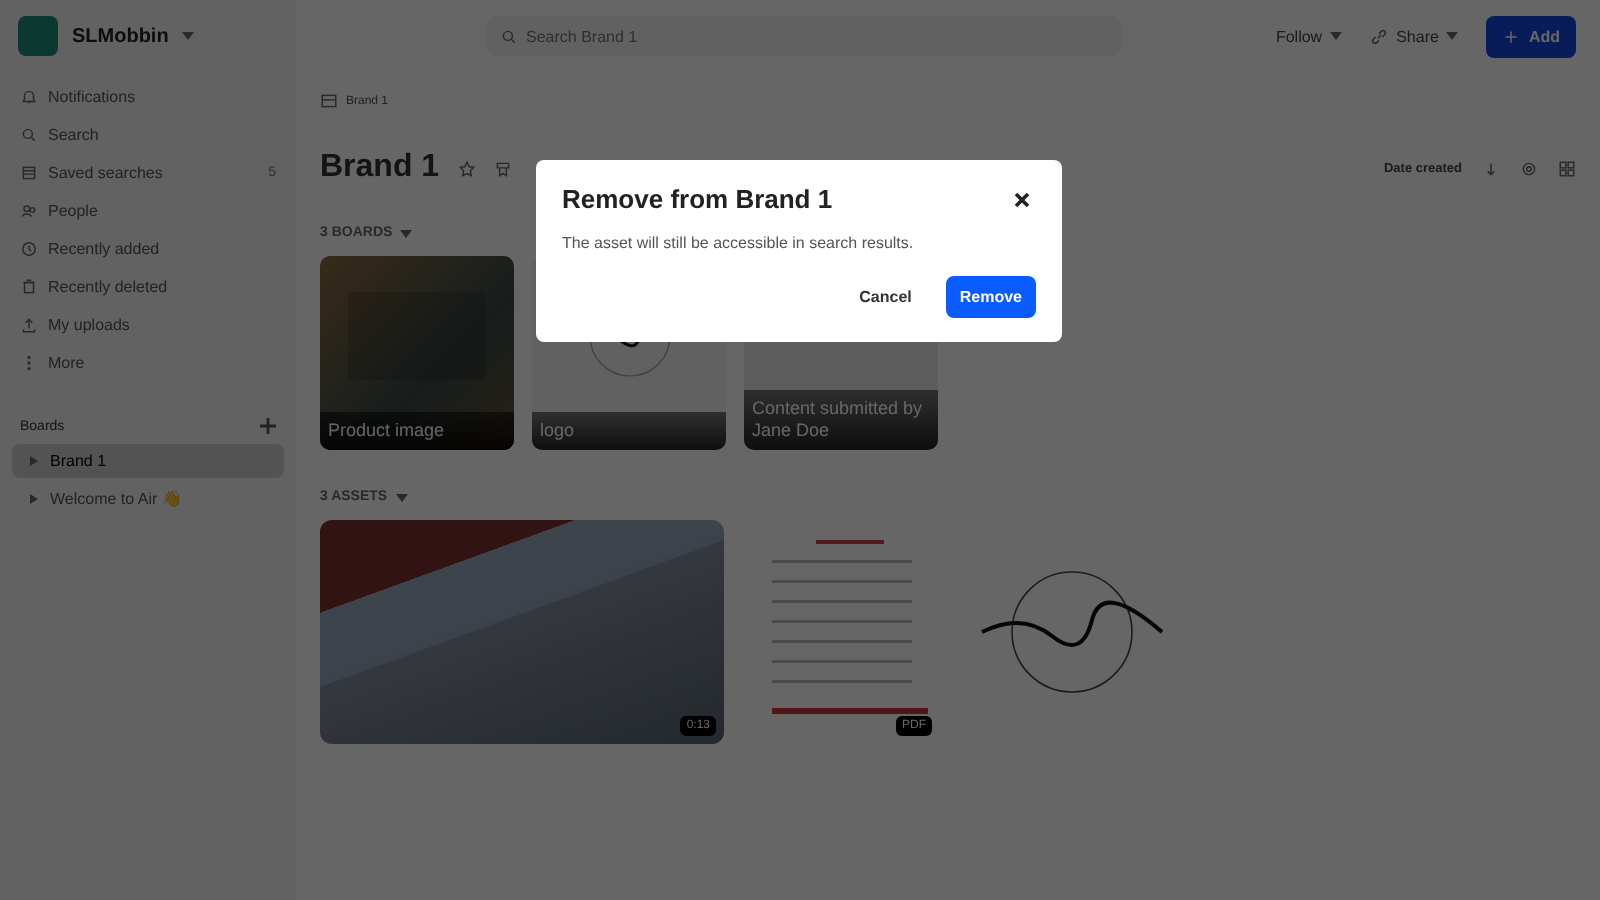  Describe the element at coordinates (1414, 36) in the screenshot. I see `share-button: Share` at that location.